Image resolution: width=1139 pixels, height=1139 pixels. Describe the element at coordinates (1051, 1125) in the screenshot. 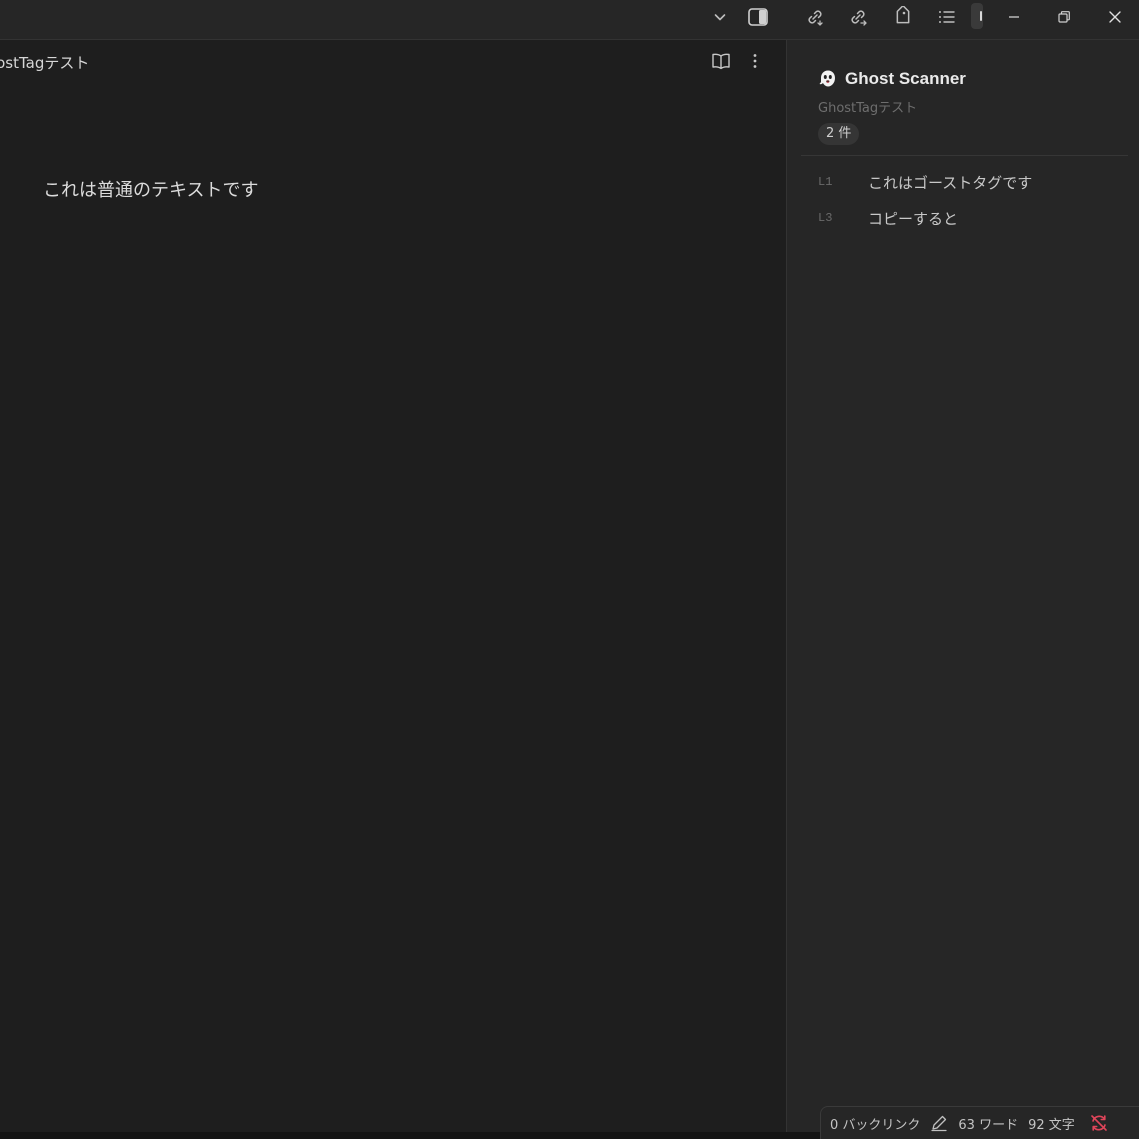

I see `char-count: 92 文字` at that location.